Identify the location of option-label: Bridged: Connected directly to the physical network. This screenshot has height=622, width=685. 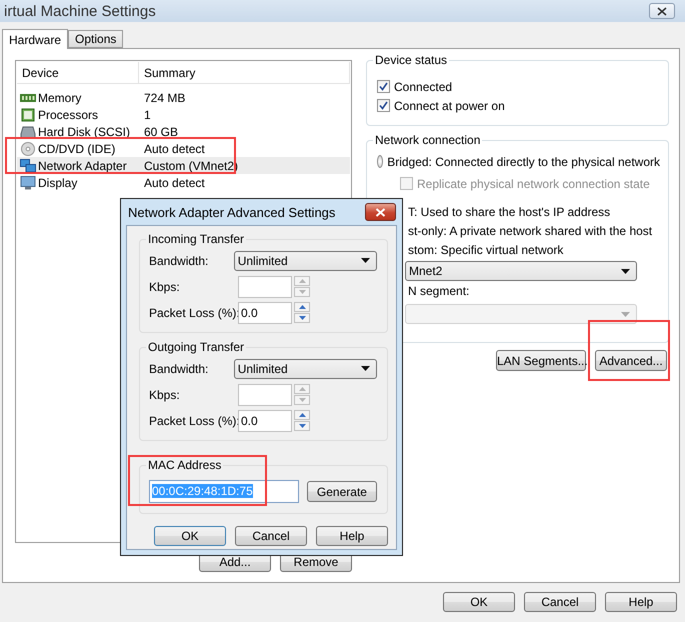
(523, 161).